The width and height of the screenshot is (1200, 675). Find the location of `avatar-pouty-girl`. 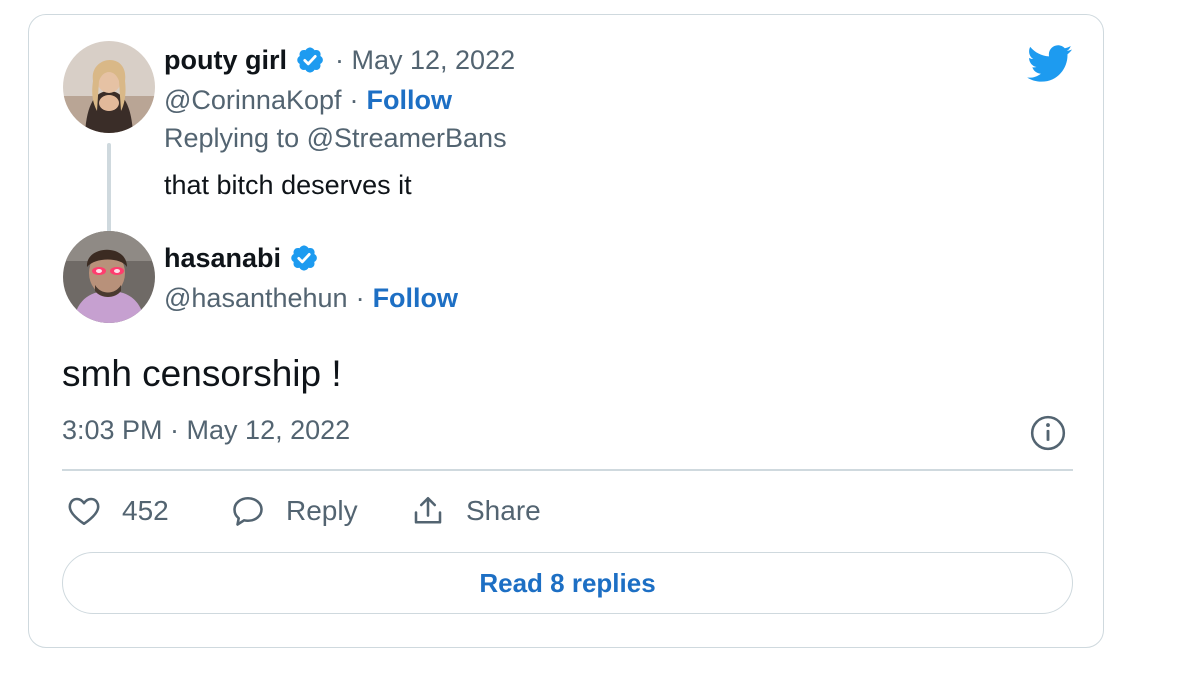

avatar-pouty-girl is located at coordinates (109, 87).